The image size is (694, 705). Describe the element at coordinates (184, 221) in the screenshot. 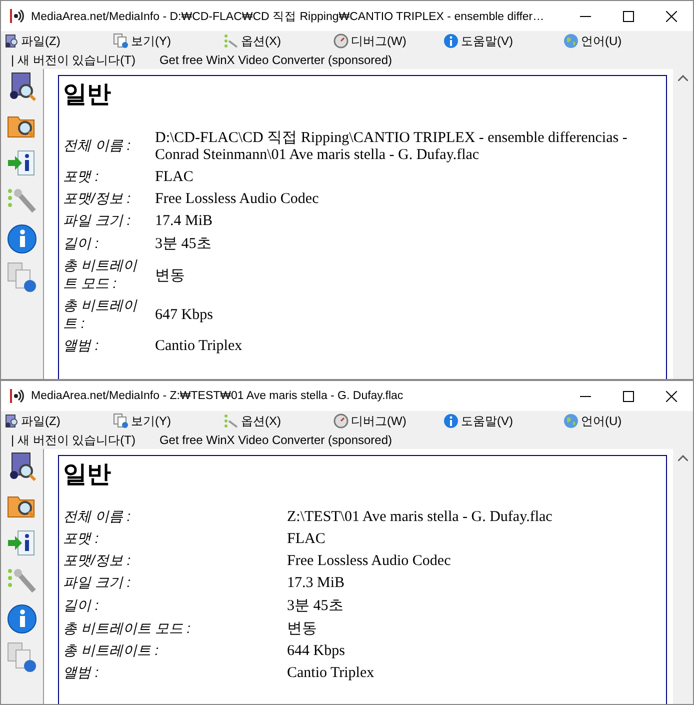

I see `field-value: 17.4 MiB` at that location.